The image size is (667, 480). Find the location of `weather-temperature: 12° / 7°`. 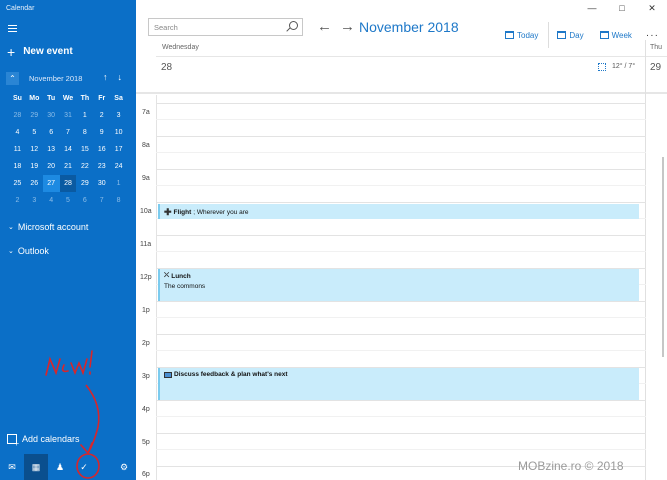

weather-temperature: 12° / 7° is located at coordinates (624, 66).